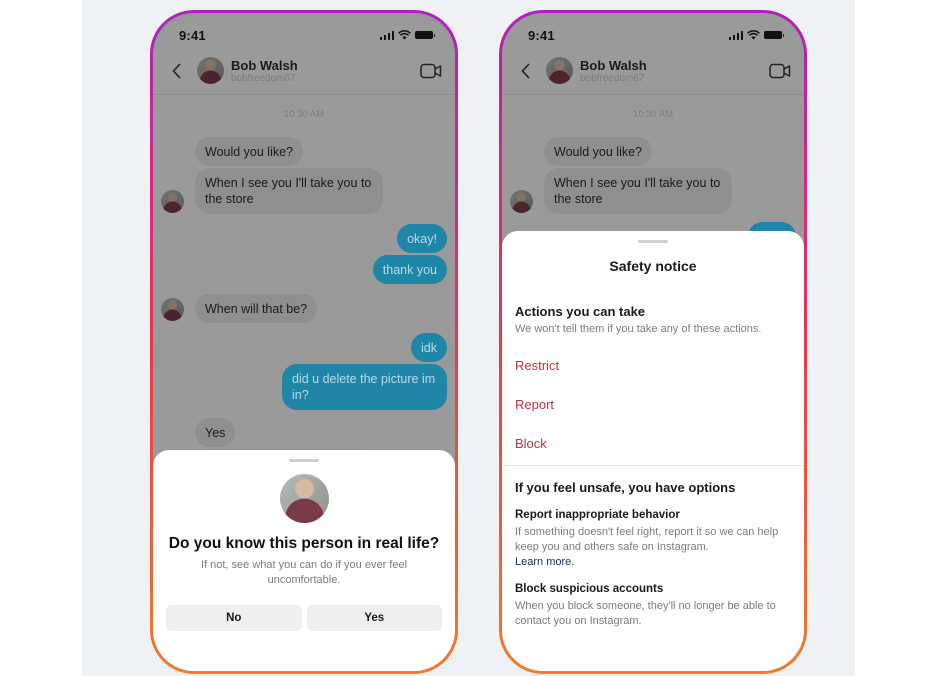  I want to click on report-button: Report, so click(534, 404).